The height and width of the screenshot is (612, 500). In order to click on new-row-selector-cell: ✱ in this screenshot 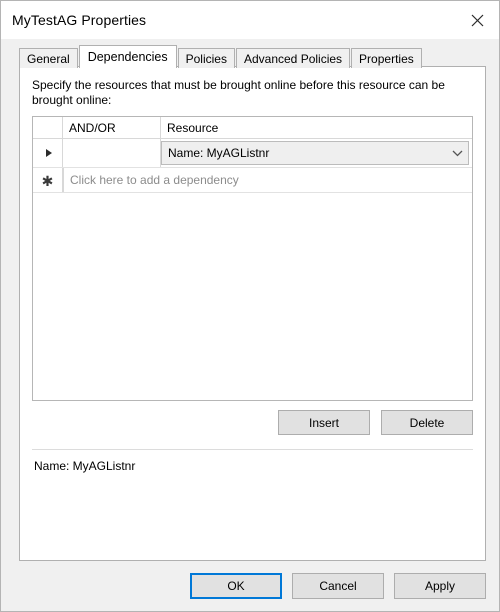, I will do `click(48, 180)`.